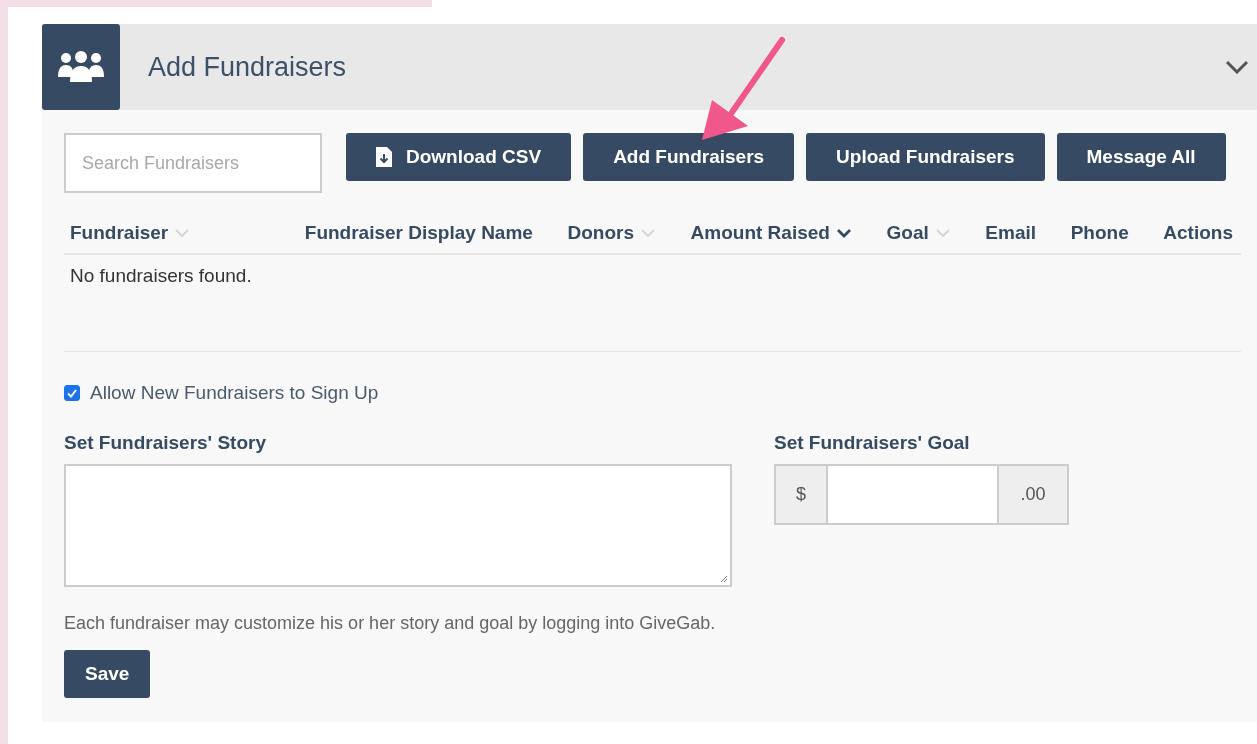 The image size is (1257, 744). Describe the element at coordinates (925, 157) in the screenshot. I see `toolbar-button: Upload Fundraisers` at that location.